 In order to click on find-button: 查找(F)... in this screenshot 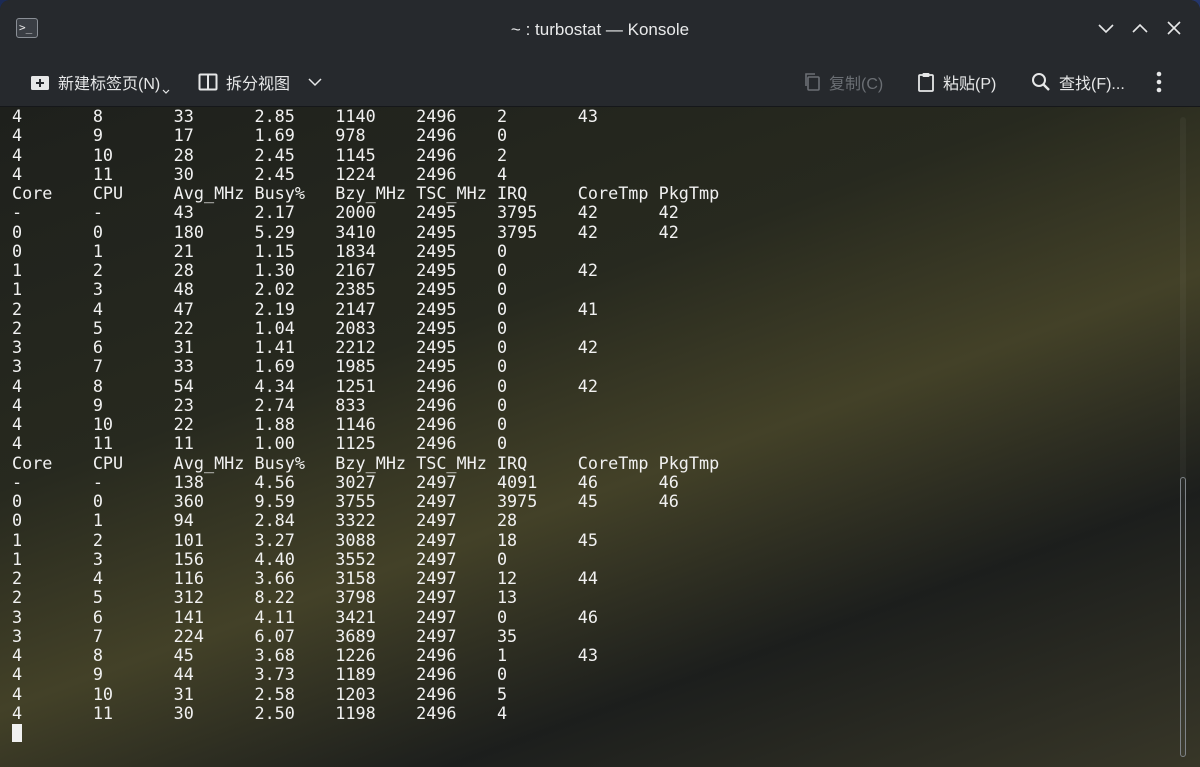, I will do `click(1078, 82)`.